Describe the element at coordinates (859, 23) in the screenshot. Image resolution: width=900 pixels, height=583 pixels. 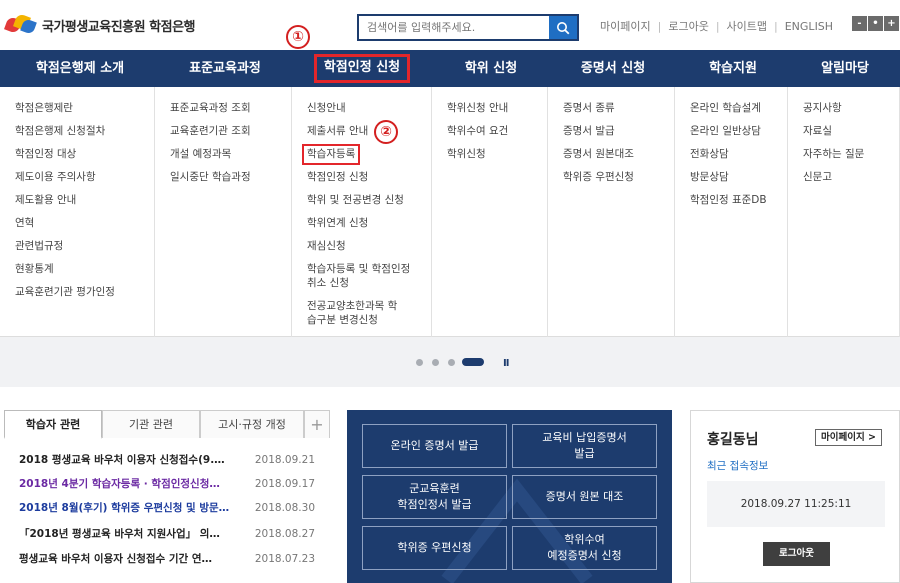
I see `font-decrease-button: -` at that location.